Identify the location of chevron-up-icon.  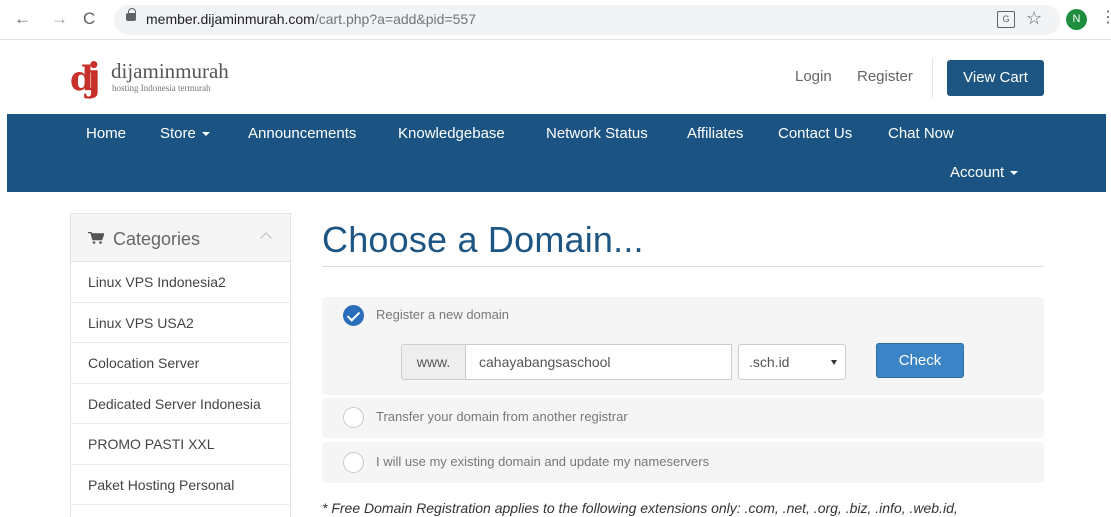
(266, 238).